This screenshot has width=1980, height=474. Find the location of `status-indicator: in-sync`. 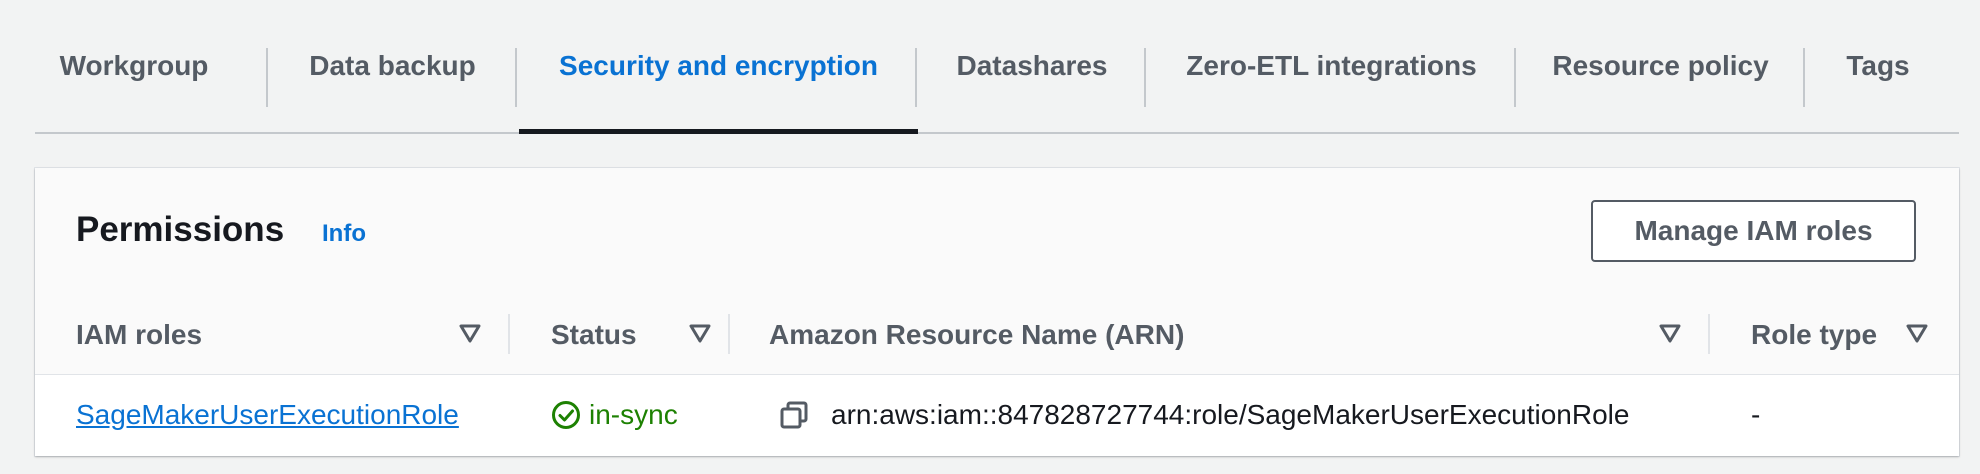

status-indicator: in-sync is located at coordinates (614, 415).